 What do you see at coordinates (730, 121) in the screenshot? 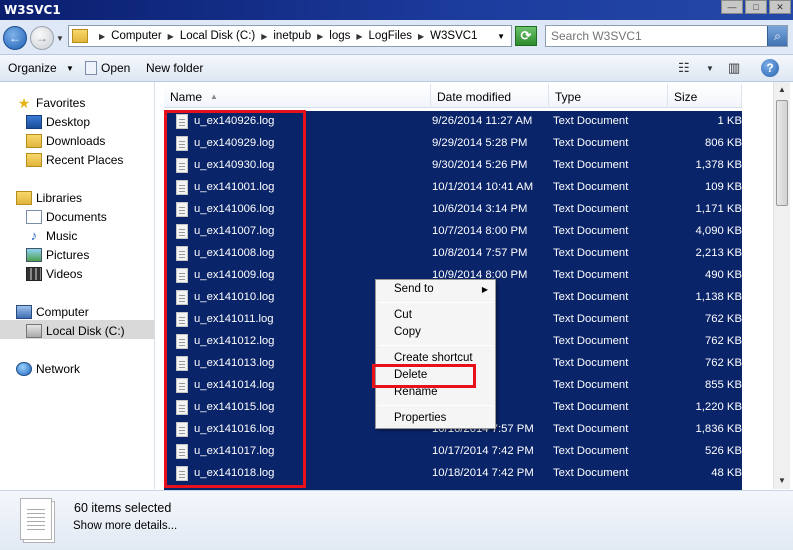
I see `file-size: 1 KB` at bounding box center [730, 121].